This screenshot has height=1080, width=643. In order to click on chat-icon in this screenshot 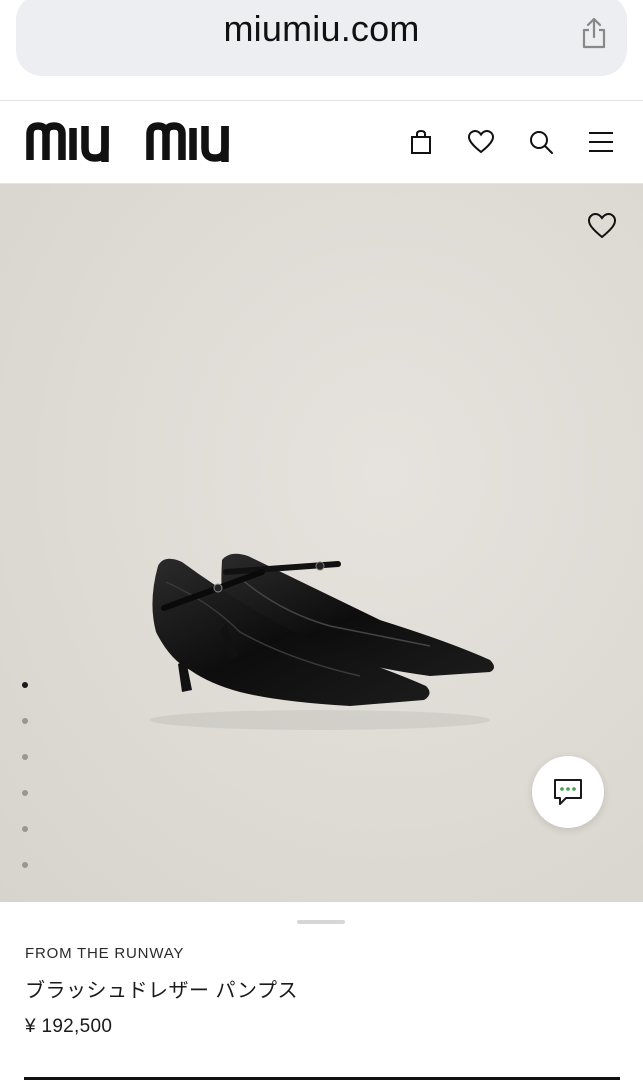, I will do `click(568, 792)`.